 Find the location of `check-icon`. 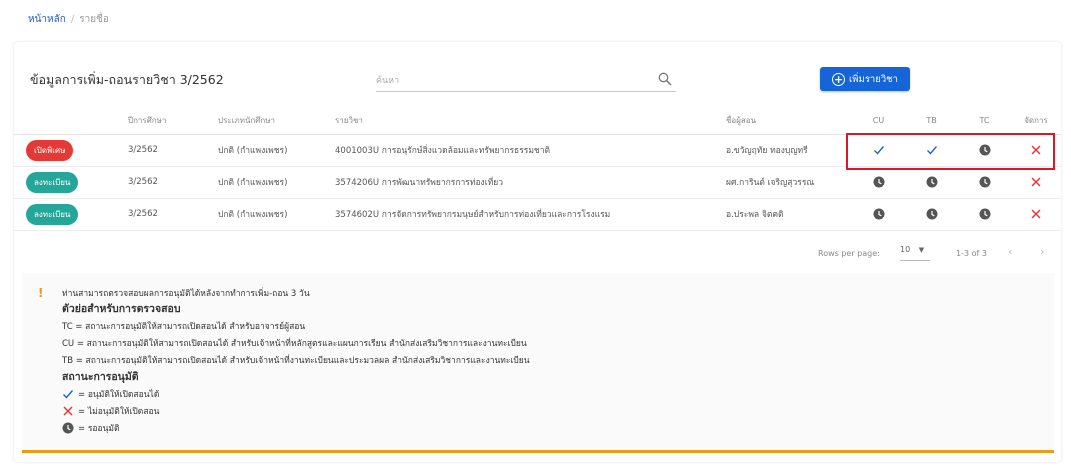

check-icon is located at coordinates (68, 394).